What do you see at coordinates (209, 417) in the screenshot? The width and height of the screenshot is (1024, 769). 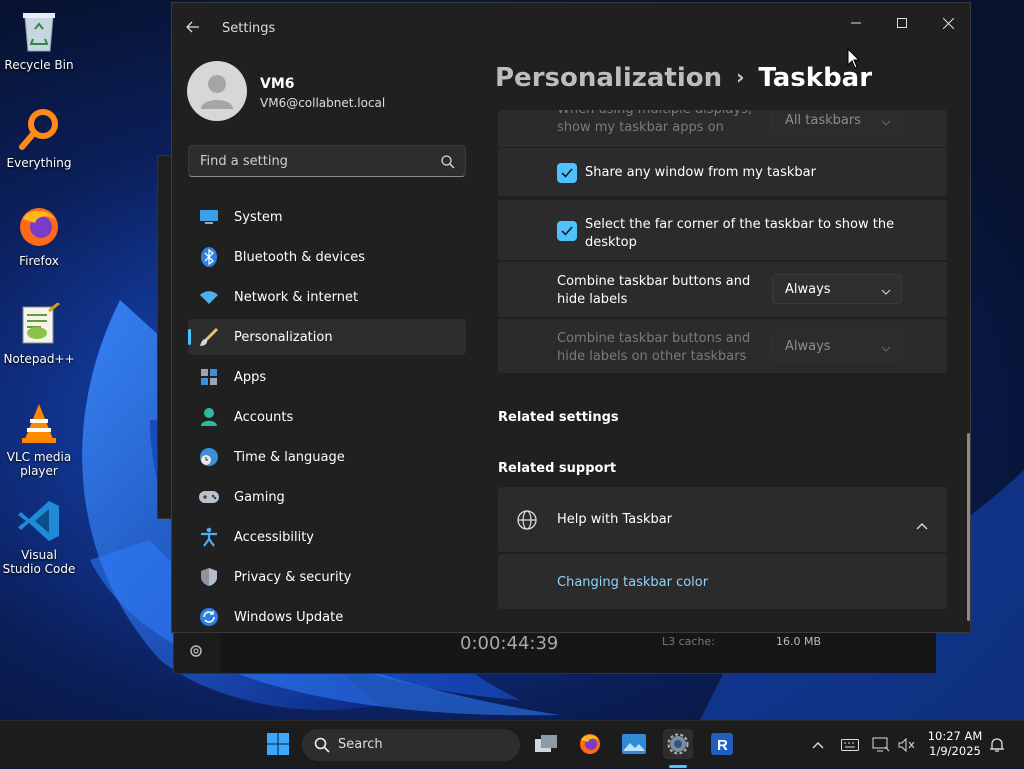 I see `person-icon` at bounding box center [209, 417].